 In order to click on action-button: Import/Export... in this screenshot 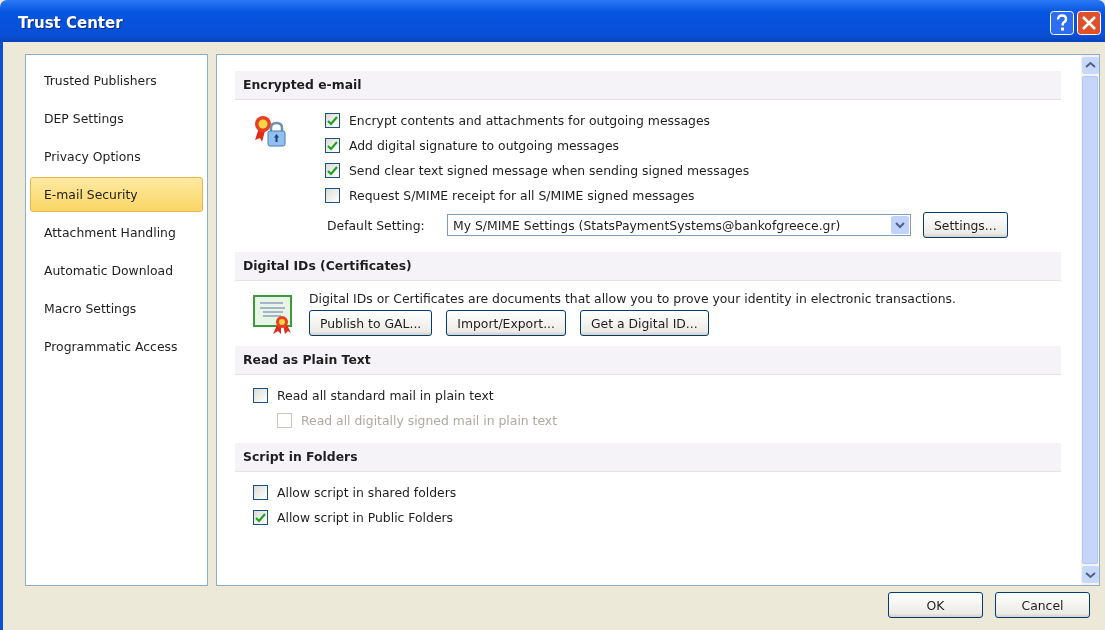, I will do `click(506, 323)`.